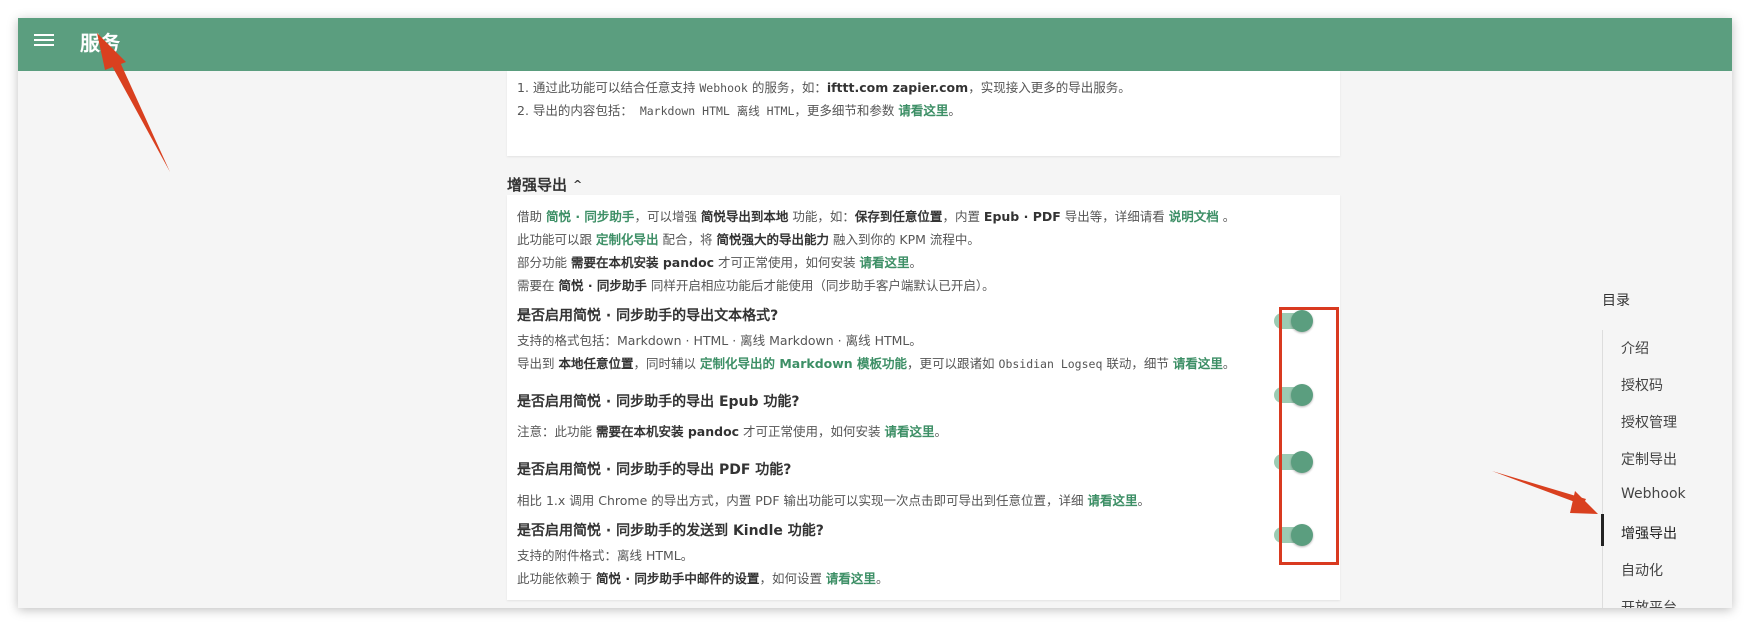 The width and height of the screenshot is (1750, 626). Describe the element at coordinates (1113, 500) in the screenshot. I see `pdf-details-link: 请看这里` at that location.